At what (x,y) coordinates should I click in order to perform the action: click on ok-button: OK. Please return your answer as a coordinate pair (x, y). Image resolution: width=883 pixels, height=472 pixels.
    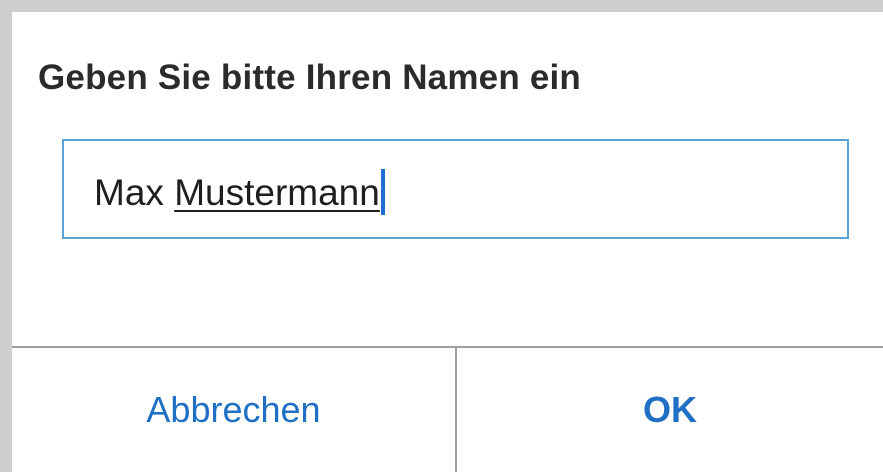
    Looking at the image, I should click on (670, 410).